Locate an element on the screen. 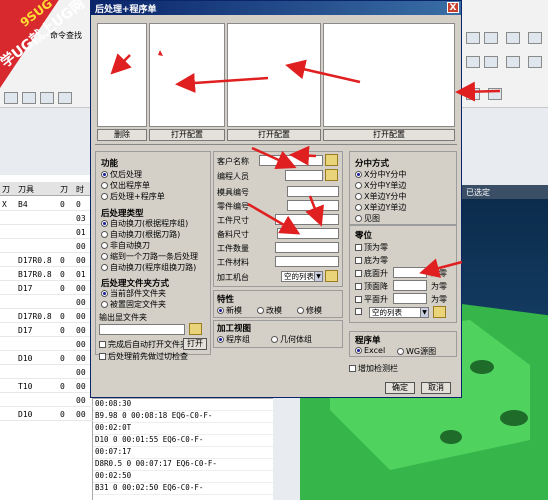  part-hole is located at coordinates (482, 367).